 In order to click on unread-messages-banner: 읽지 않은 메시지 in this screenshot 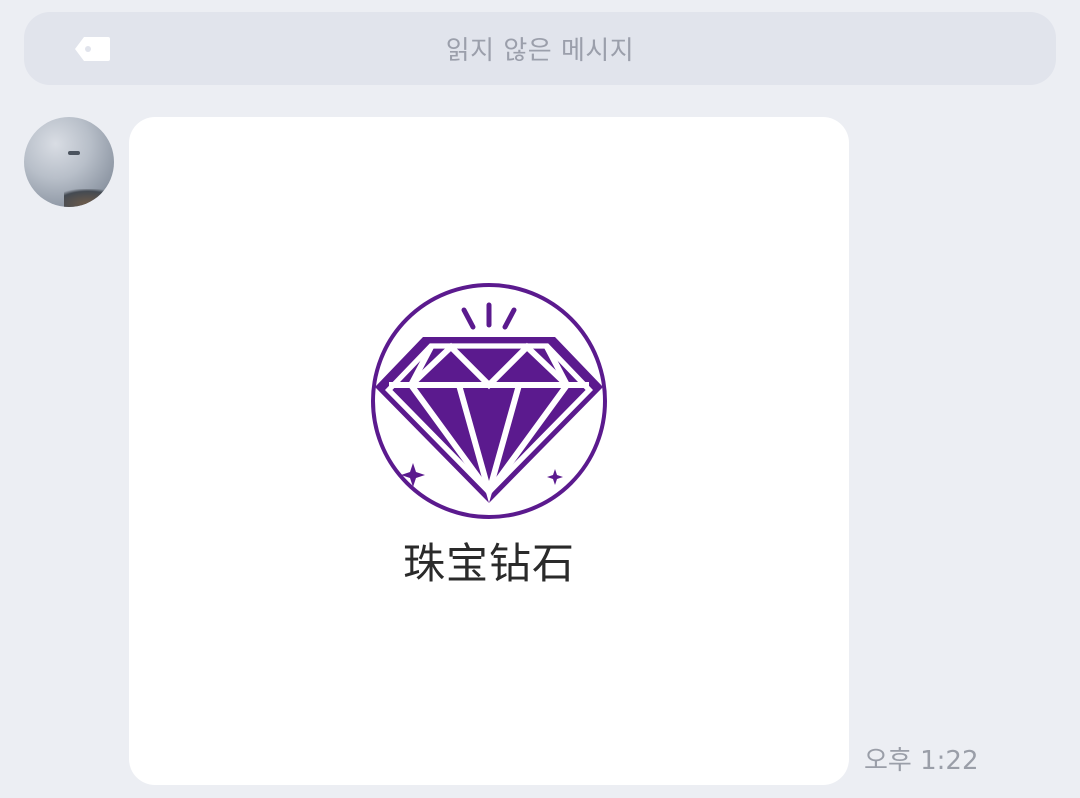, I will do `click(540, 48)`.